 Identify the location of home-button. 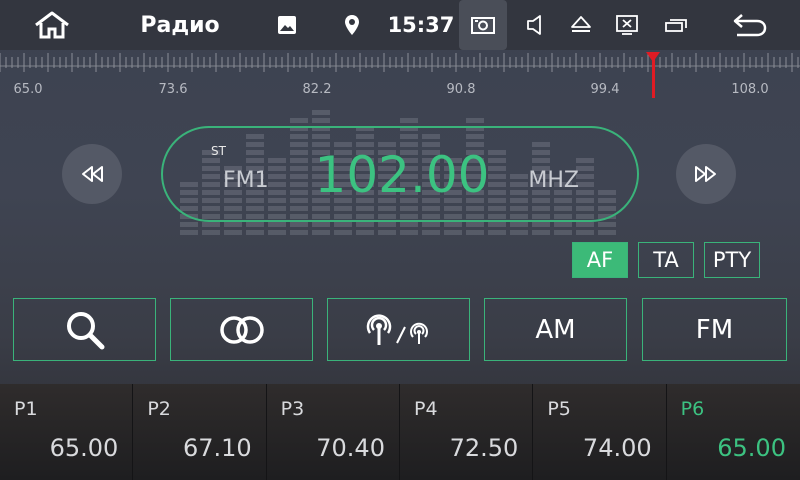
(52, 25).